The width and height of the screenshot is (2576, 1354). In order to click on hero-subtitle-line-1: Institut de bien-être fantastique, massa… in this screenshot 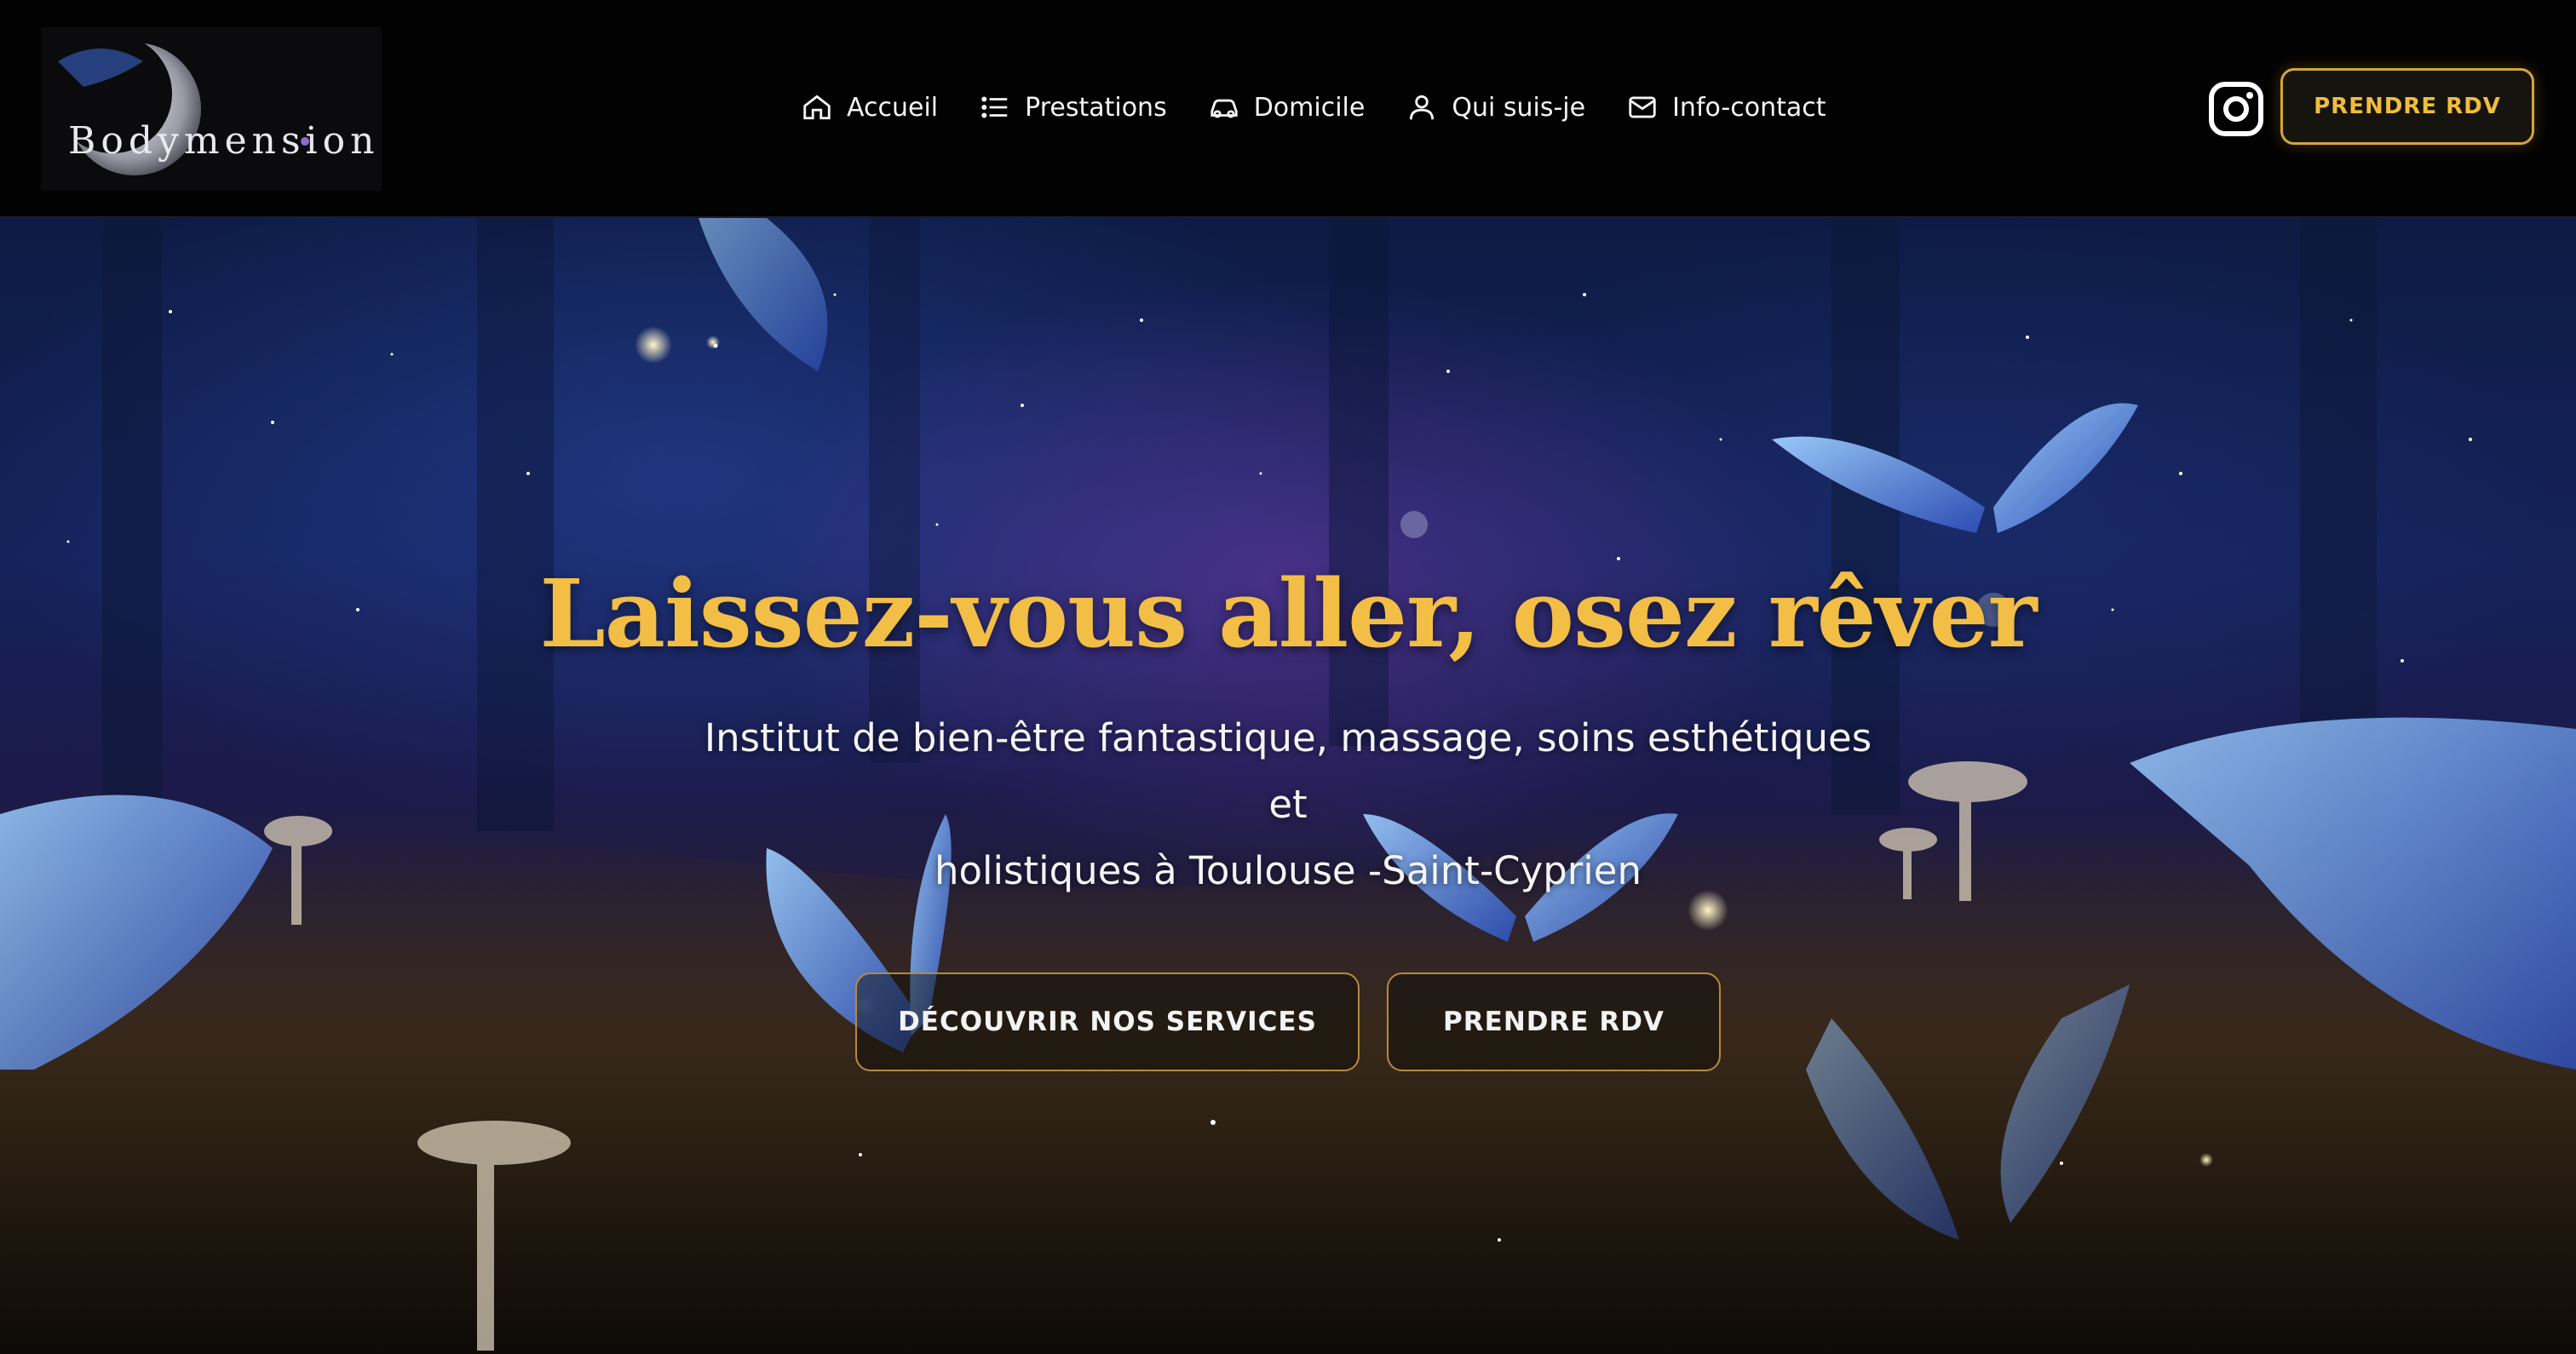, I will do `click(1288, 771)`.